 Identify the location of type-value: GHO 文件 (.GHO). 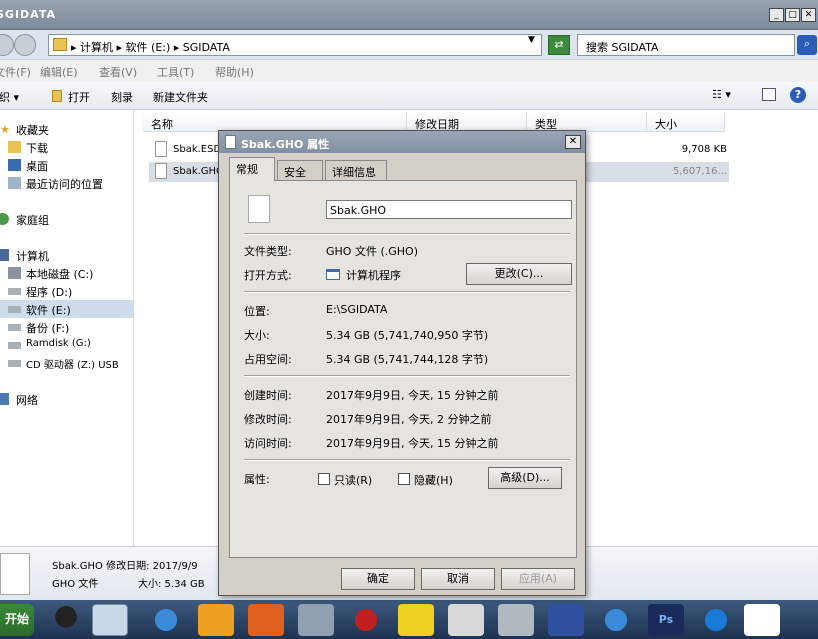
(372, 251).